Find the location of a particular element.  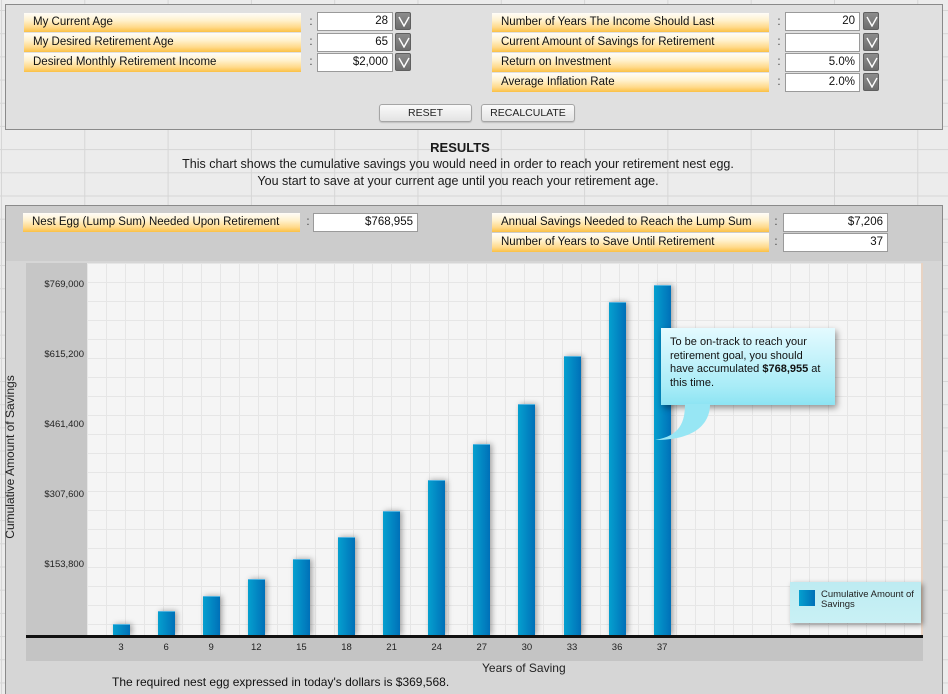

current-age-label: My Current Age is located at coordinates (162, 22).